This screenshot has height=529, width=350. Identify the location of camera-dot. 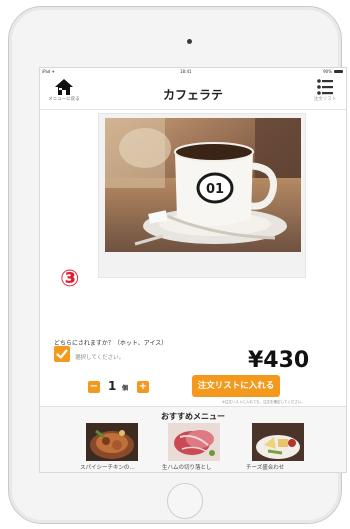
(189, 41).